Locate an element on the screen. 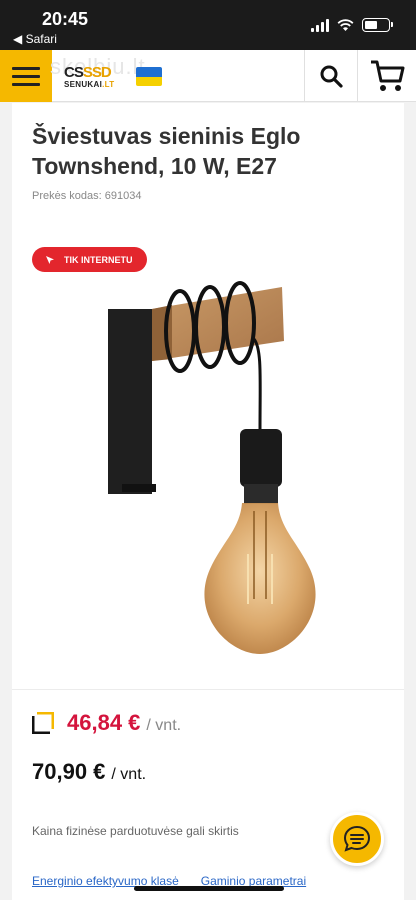  site-header: skelbiu.lt CSSSD SENUKAI.LT is located at coordinates (208, 76).